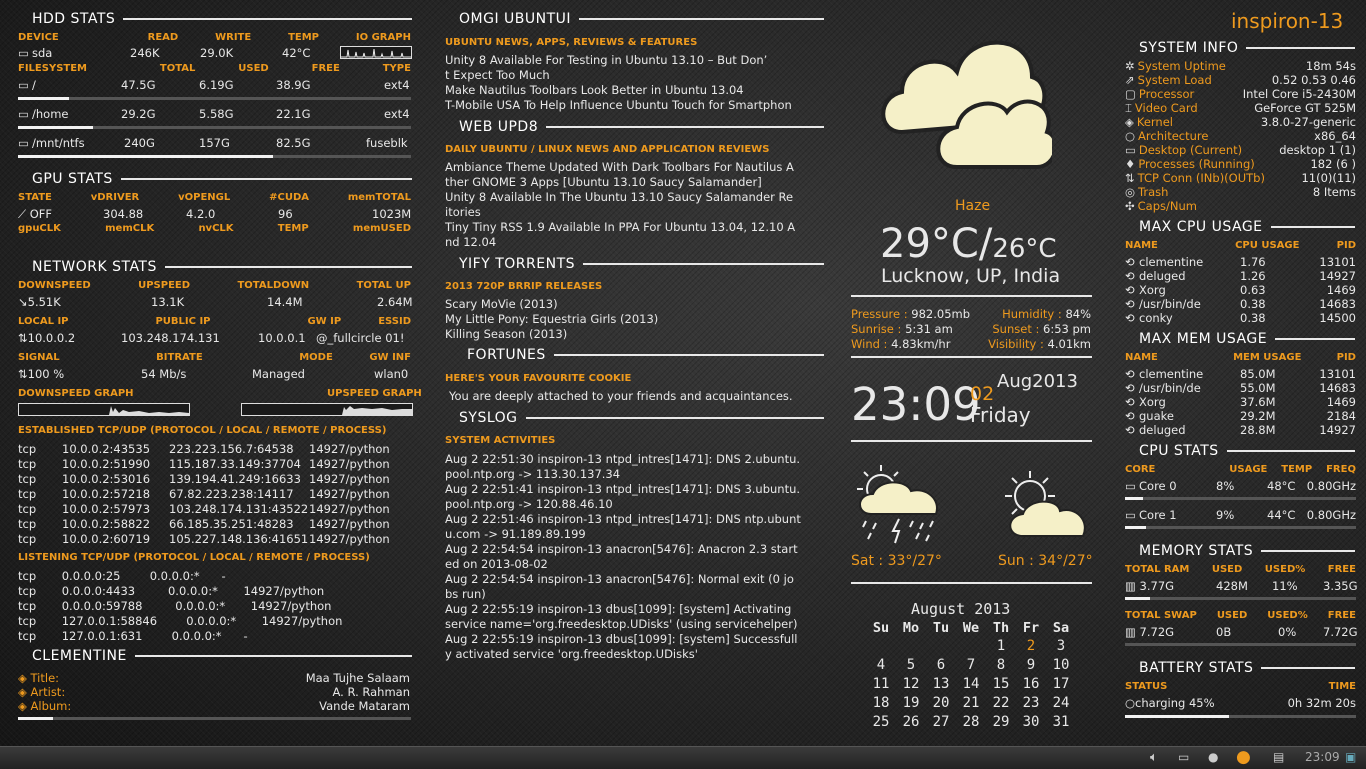  Describe the element at coordinates (552, 319) in the screenshot. I see `list-item: My Little Pony: Equestria Girls (2013)` at that location.